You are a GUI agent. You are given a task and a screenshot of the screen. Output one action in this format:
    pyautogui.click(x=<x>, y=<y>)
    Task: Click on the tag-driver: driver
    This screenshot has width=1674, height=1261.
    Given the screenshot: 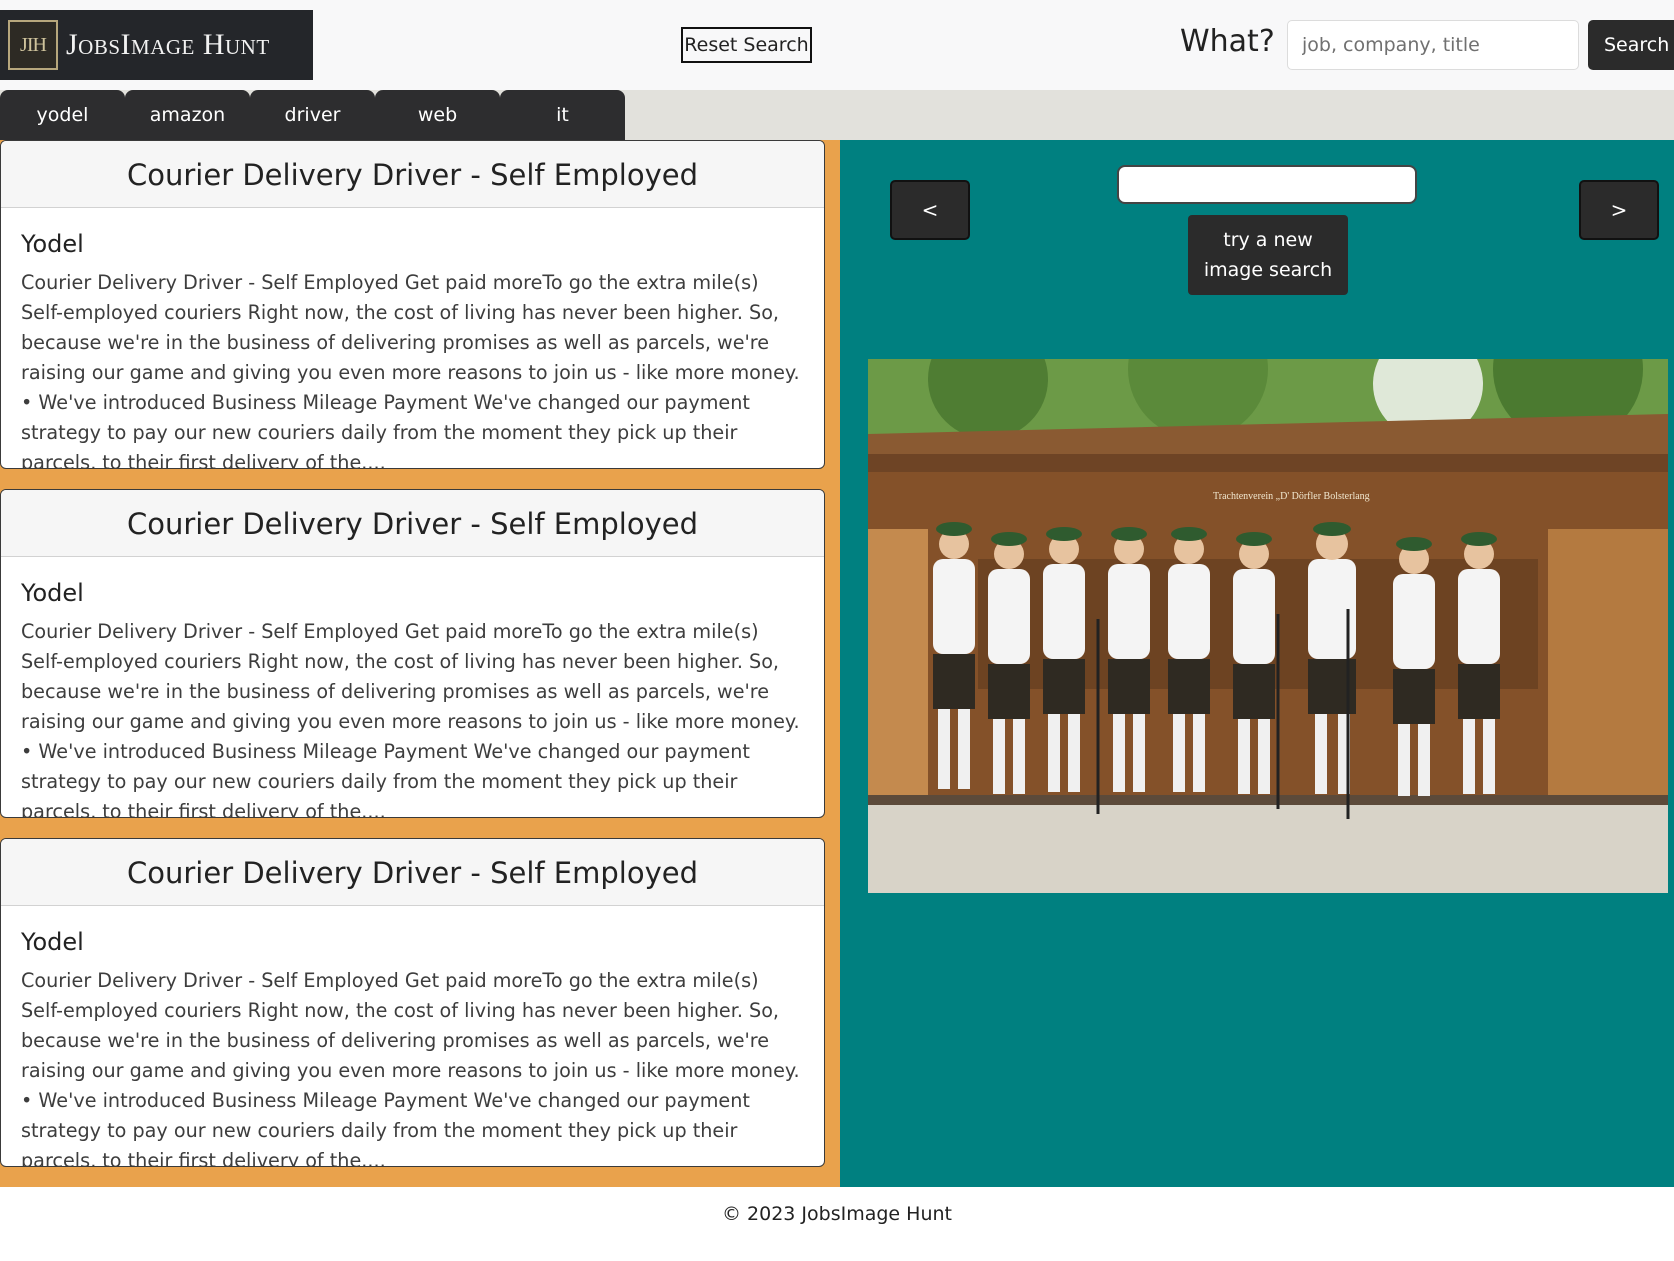 What is the action you would take?
    pyautogui.click(x=312, y=115)
    